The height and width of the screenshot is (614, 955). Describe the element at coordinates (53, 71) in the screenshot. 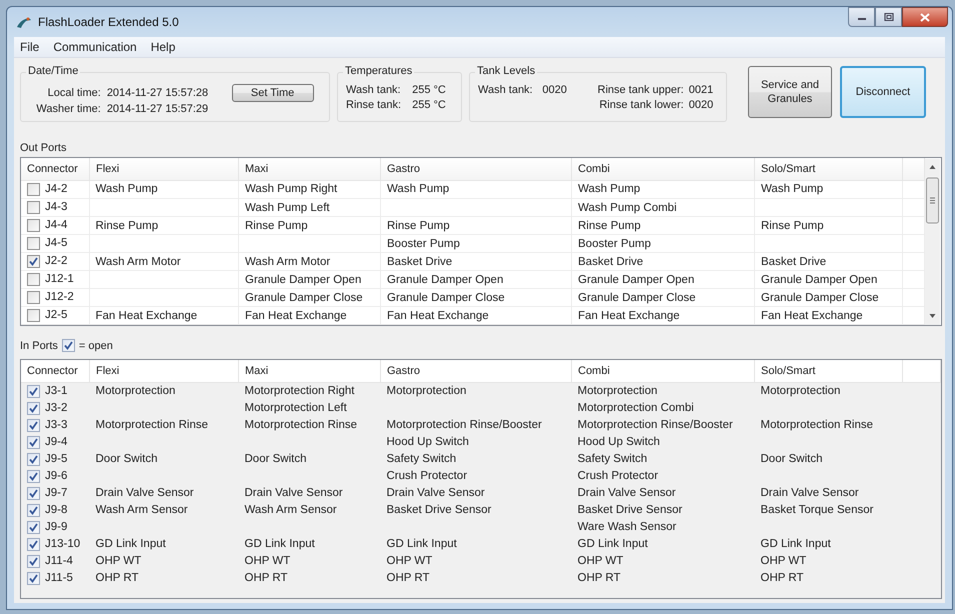

I see `group-title: Date/Time` at that location.